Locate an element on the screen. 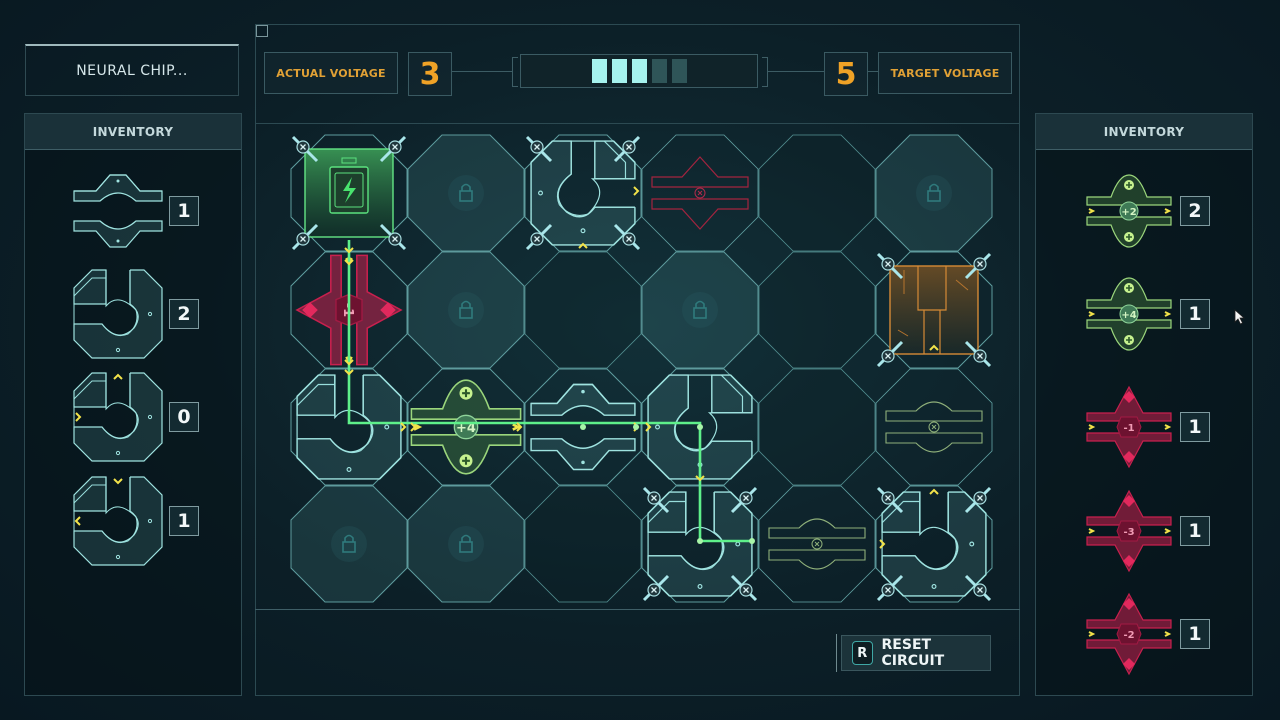 The image size is (1280, 720). svg-text: +2 is located at coordinates (1128, 212).